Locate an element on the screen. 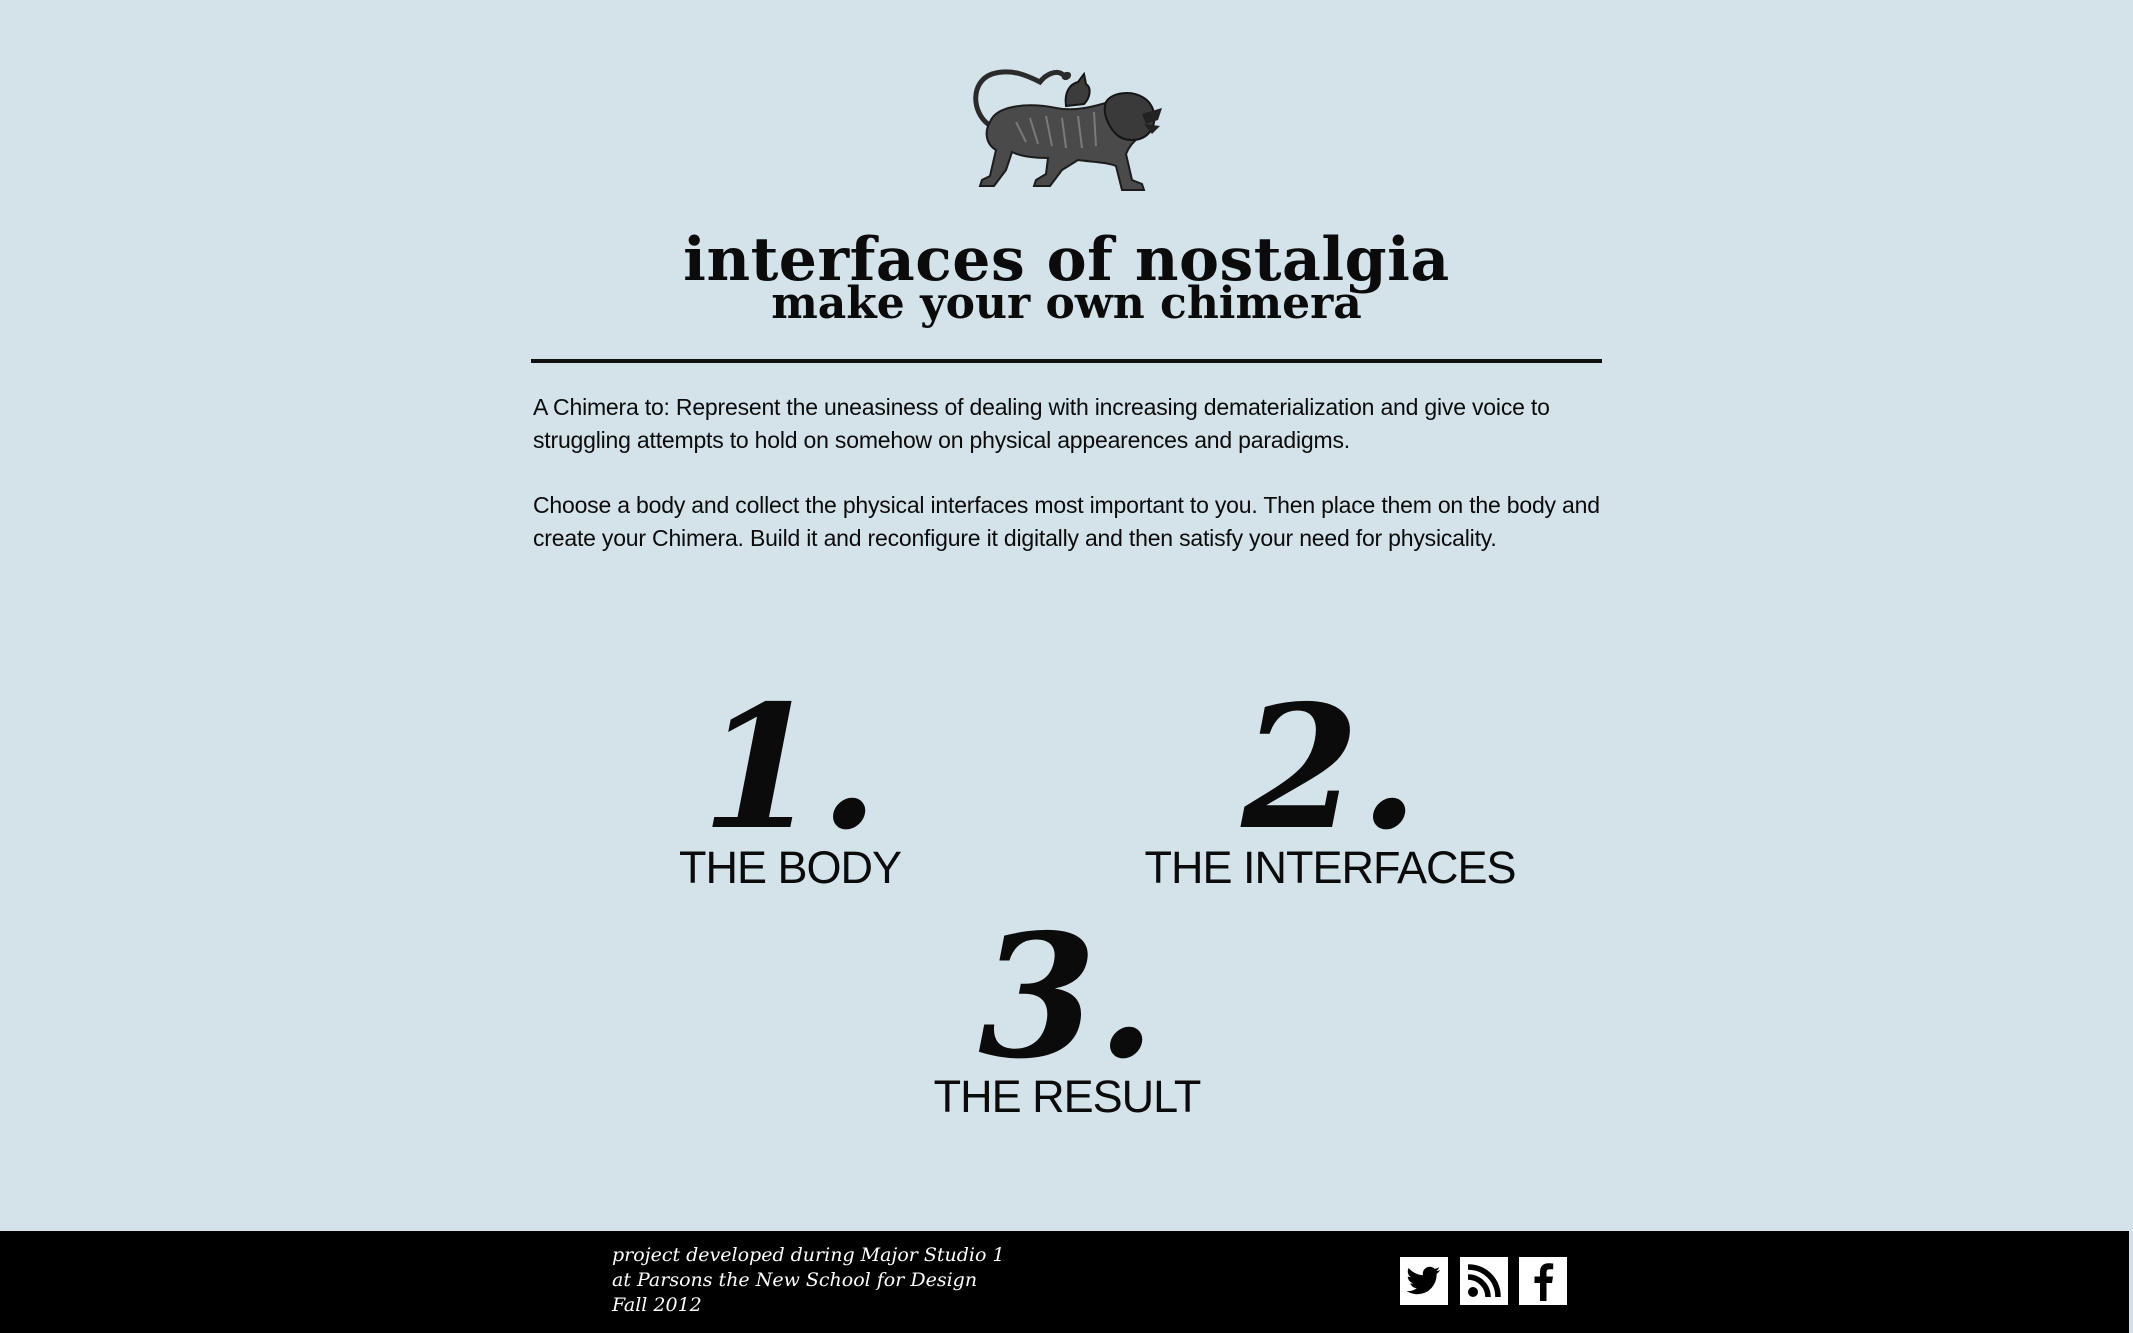 The image size is (2133, 1333). footer-line: Fall 2012 is located at coordinates (657, 1305).